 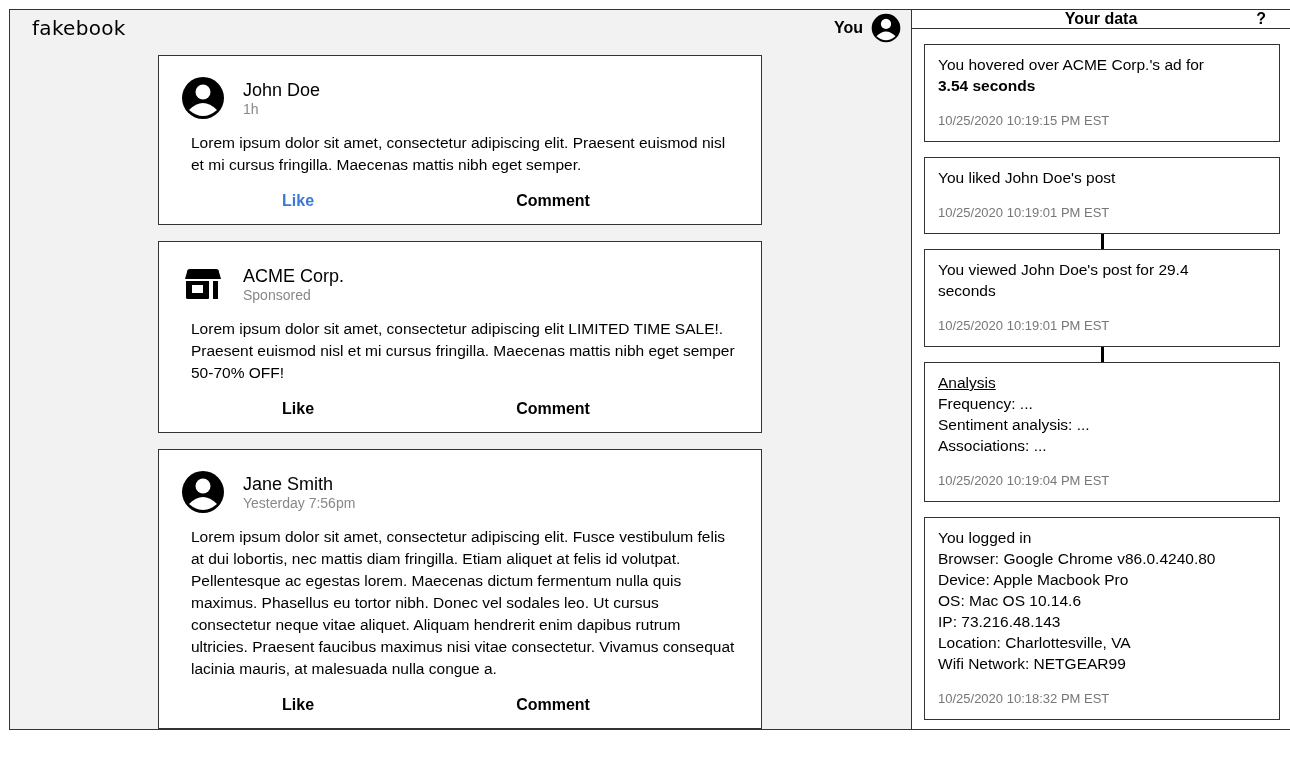 I want to click on author-name: John Doe, so click(x=282, y=90).